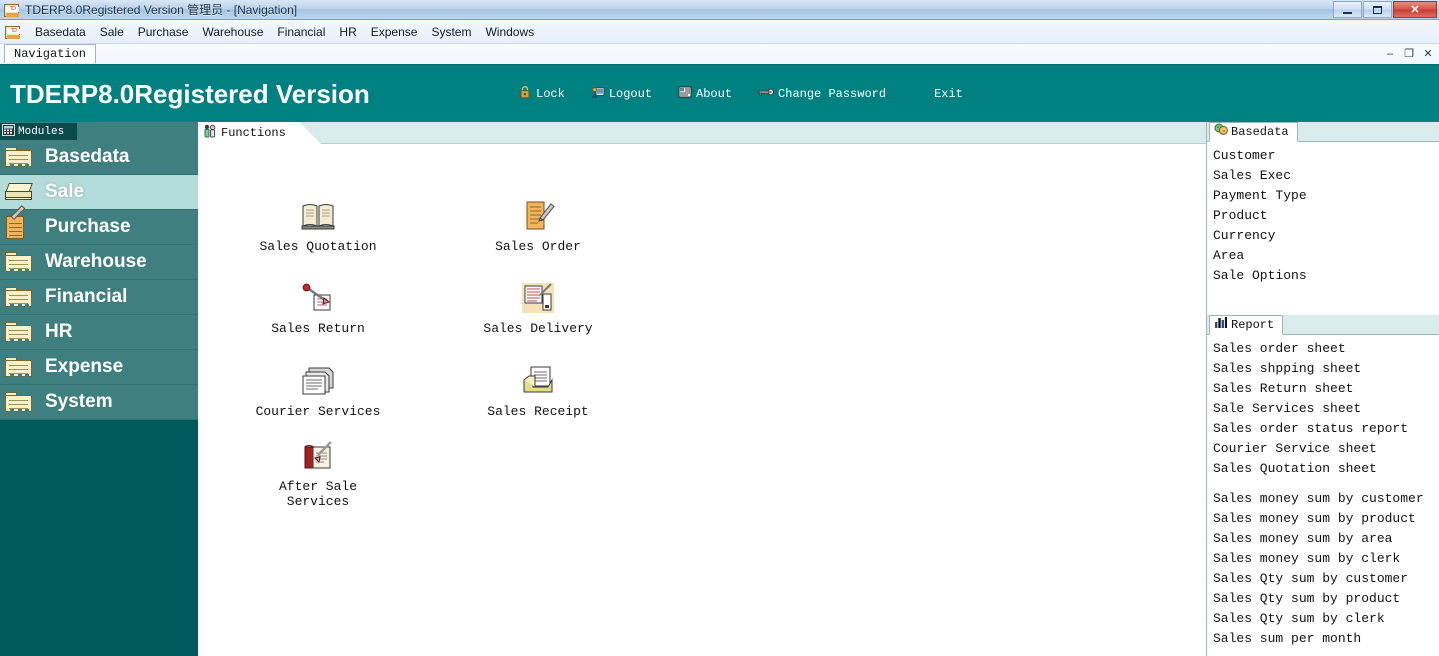  What do you see at coordinates (538, 411) in the screenshot?
I see `function-label: Sales Receipt` at bounding box center [538, 411].